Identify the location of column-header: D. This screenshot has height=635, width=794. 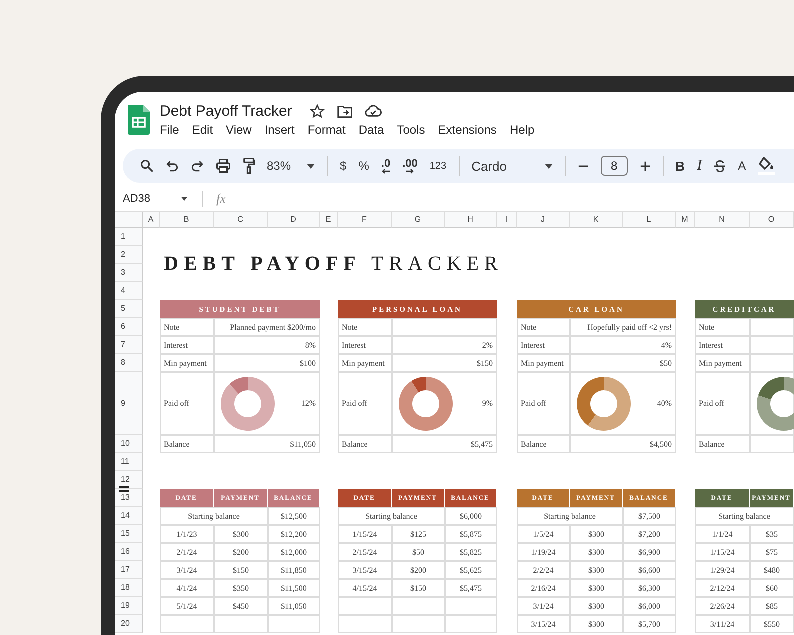
(294, 220).